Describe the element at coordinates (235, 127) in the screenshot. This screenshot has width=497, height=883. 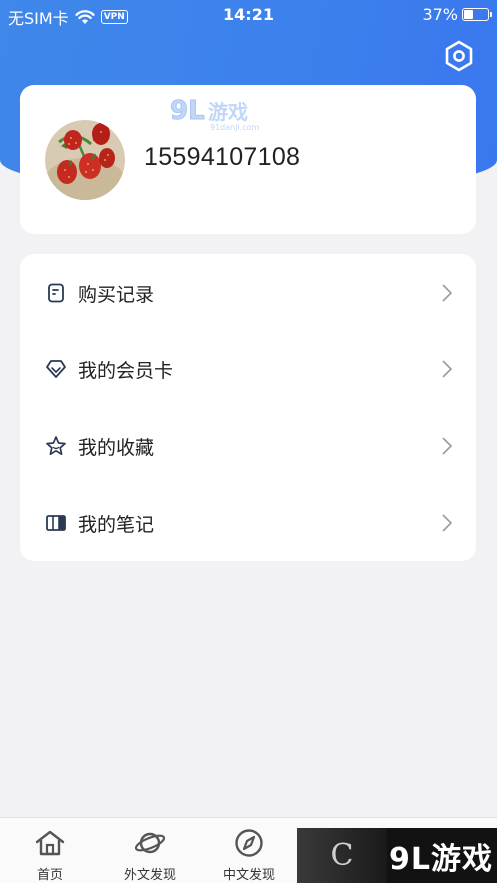
I see `svg-text: 91danji.com` at that location.